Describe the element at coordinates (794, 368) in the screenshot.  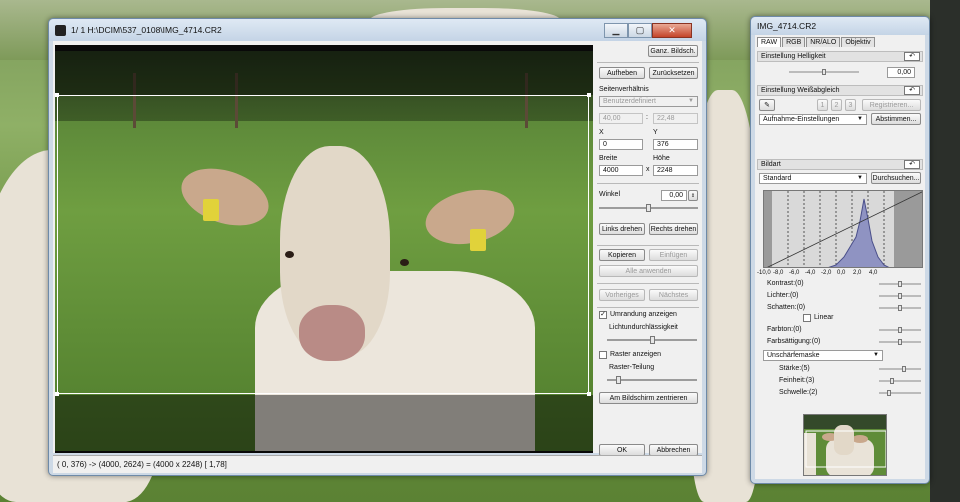
I see `param-label: Stärke:(5)` at that location.